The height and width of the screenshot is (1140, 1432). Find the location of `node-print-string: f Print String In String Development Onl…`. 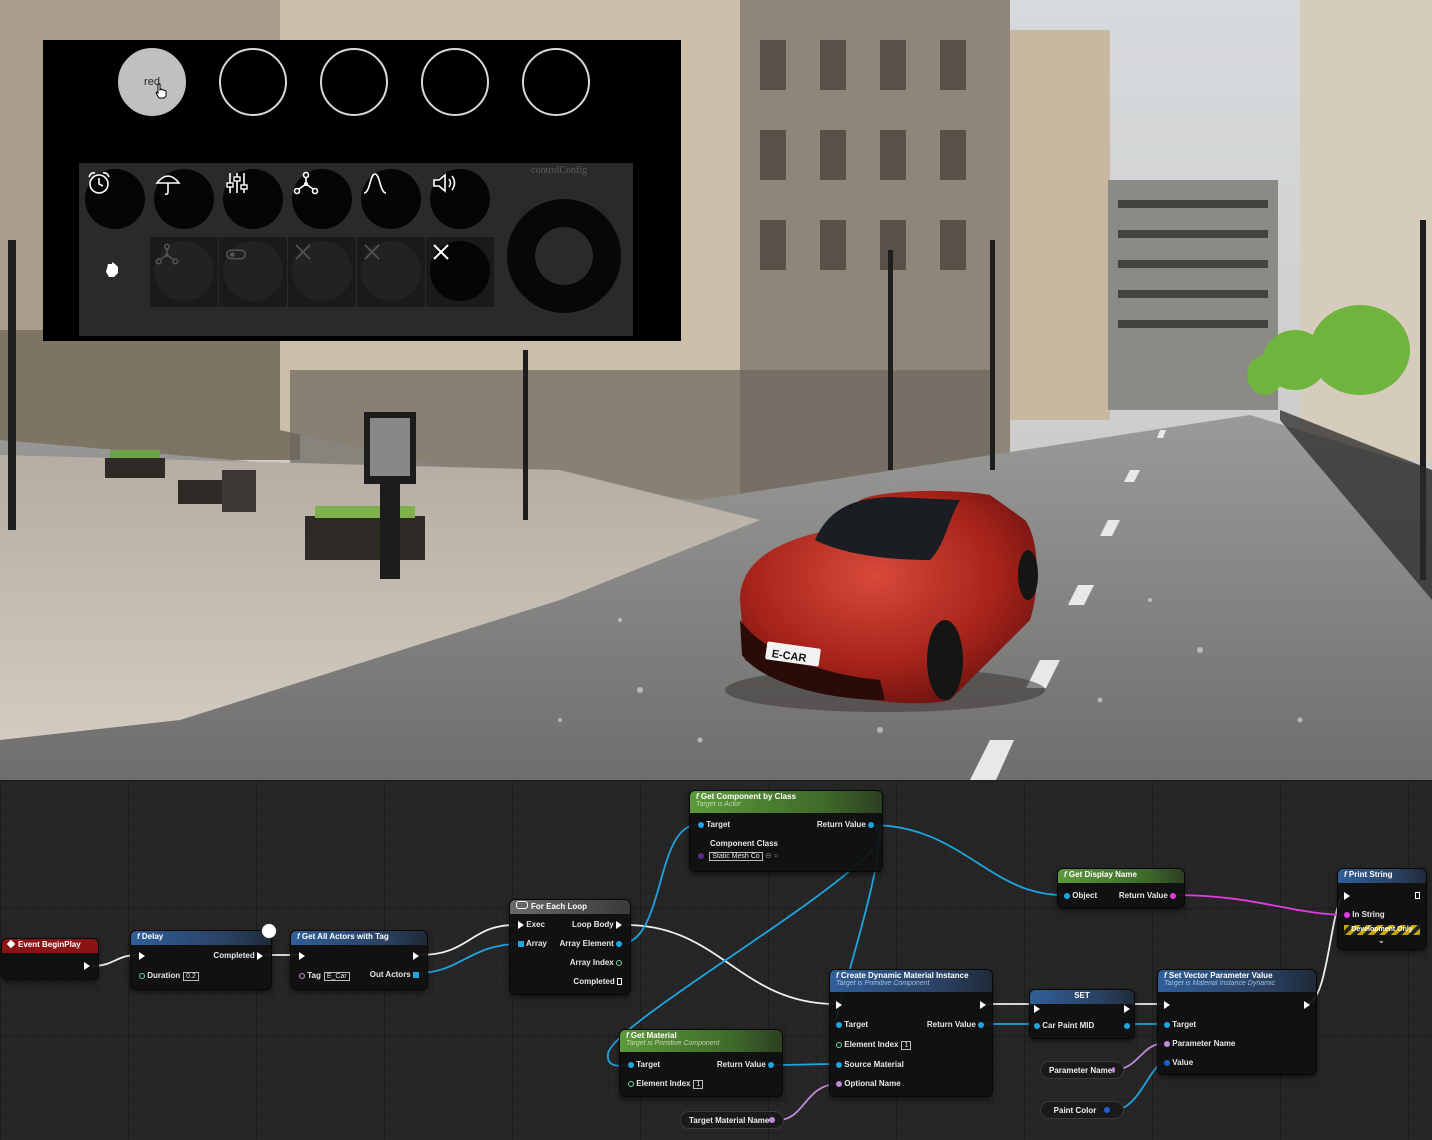

node-print-string: f Print String In String Development Onl… is located at coordinates (1382, 909).